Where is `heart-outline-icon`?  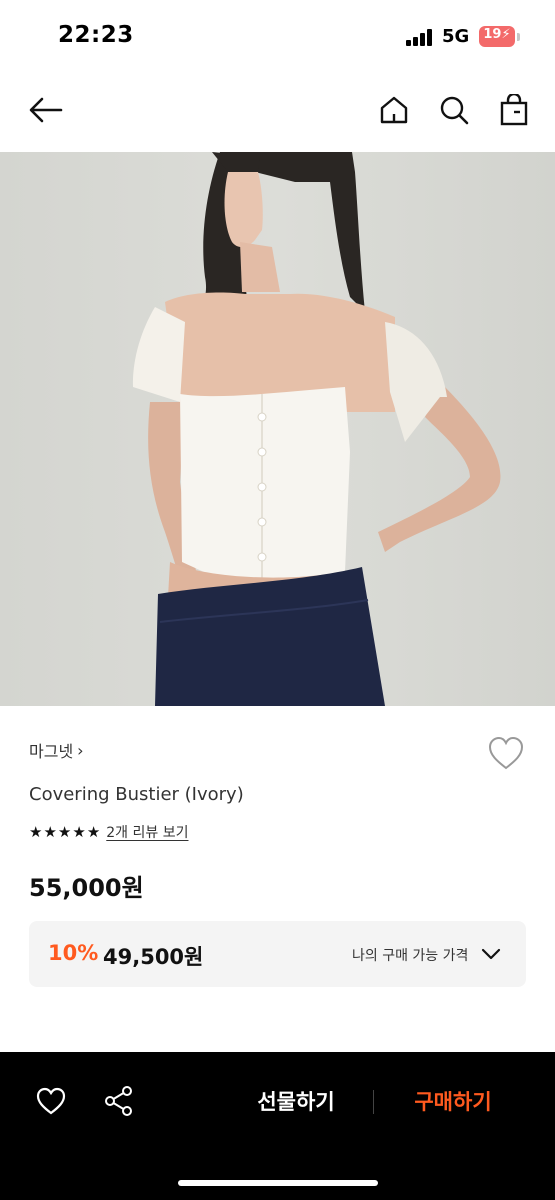
heart-outline-icon is located at coordinates (506, 753).